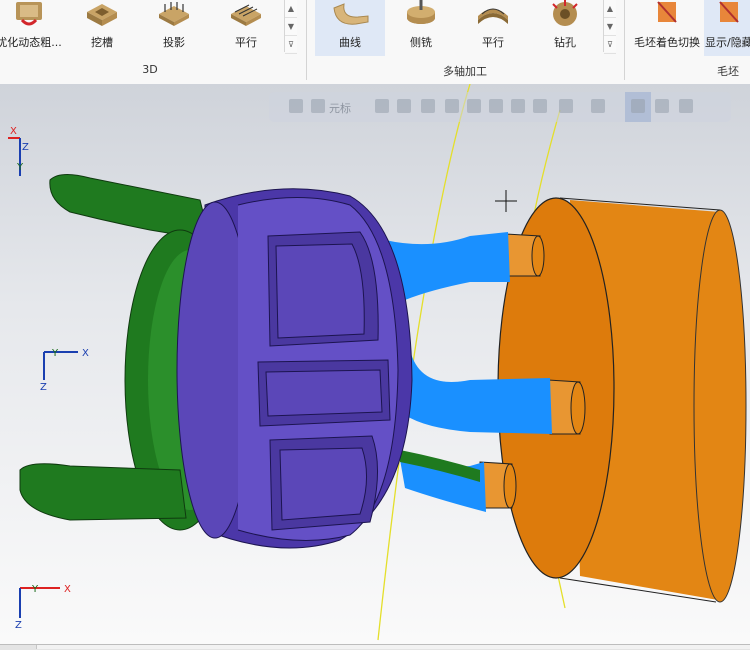  I want to click on group-label-stock: 毛坯, so click(728, 71).